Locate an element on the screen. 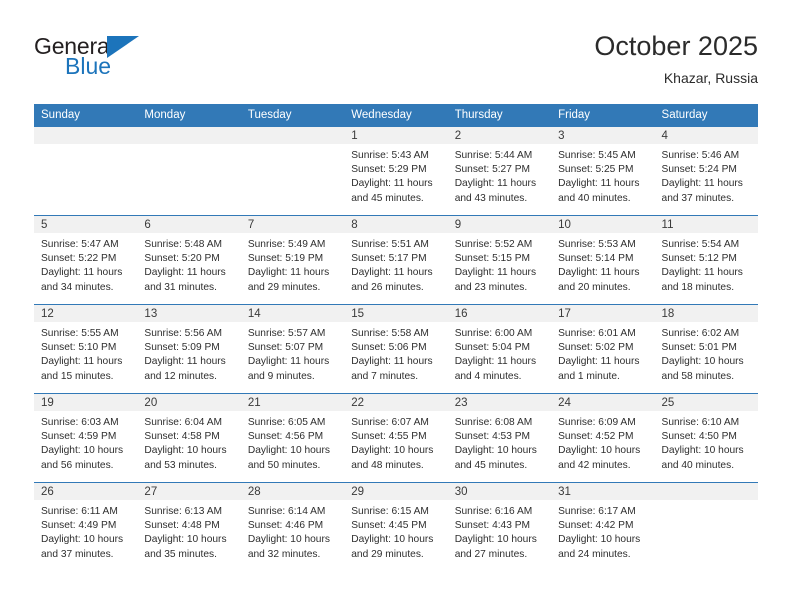 This screenshot has width=792, height=612. day-detail-line: Sunrise: 5:48 AM is located at coordinates (183, 244).